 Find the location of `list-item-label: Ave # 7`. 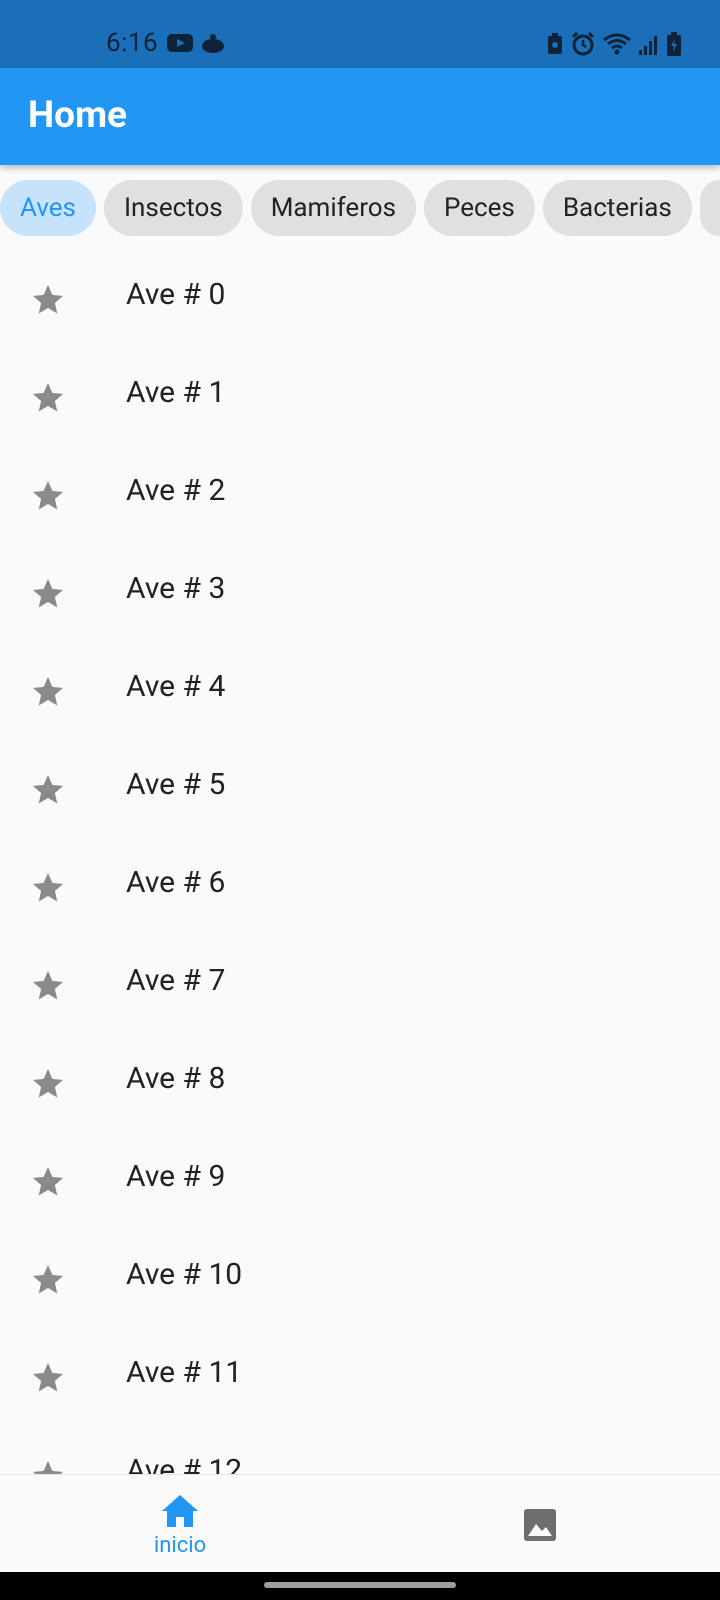

list-item-label: Ave # 7 is located at coordinates (176, 980).